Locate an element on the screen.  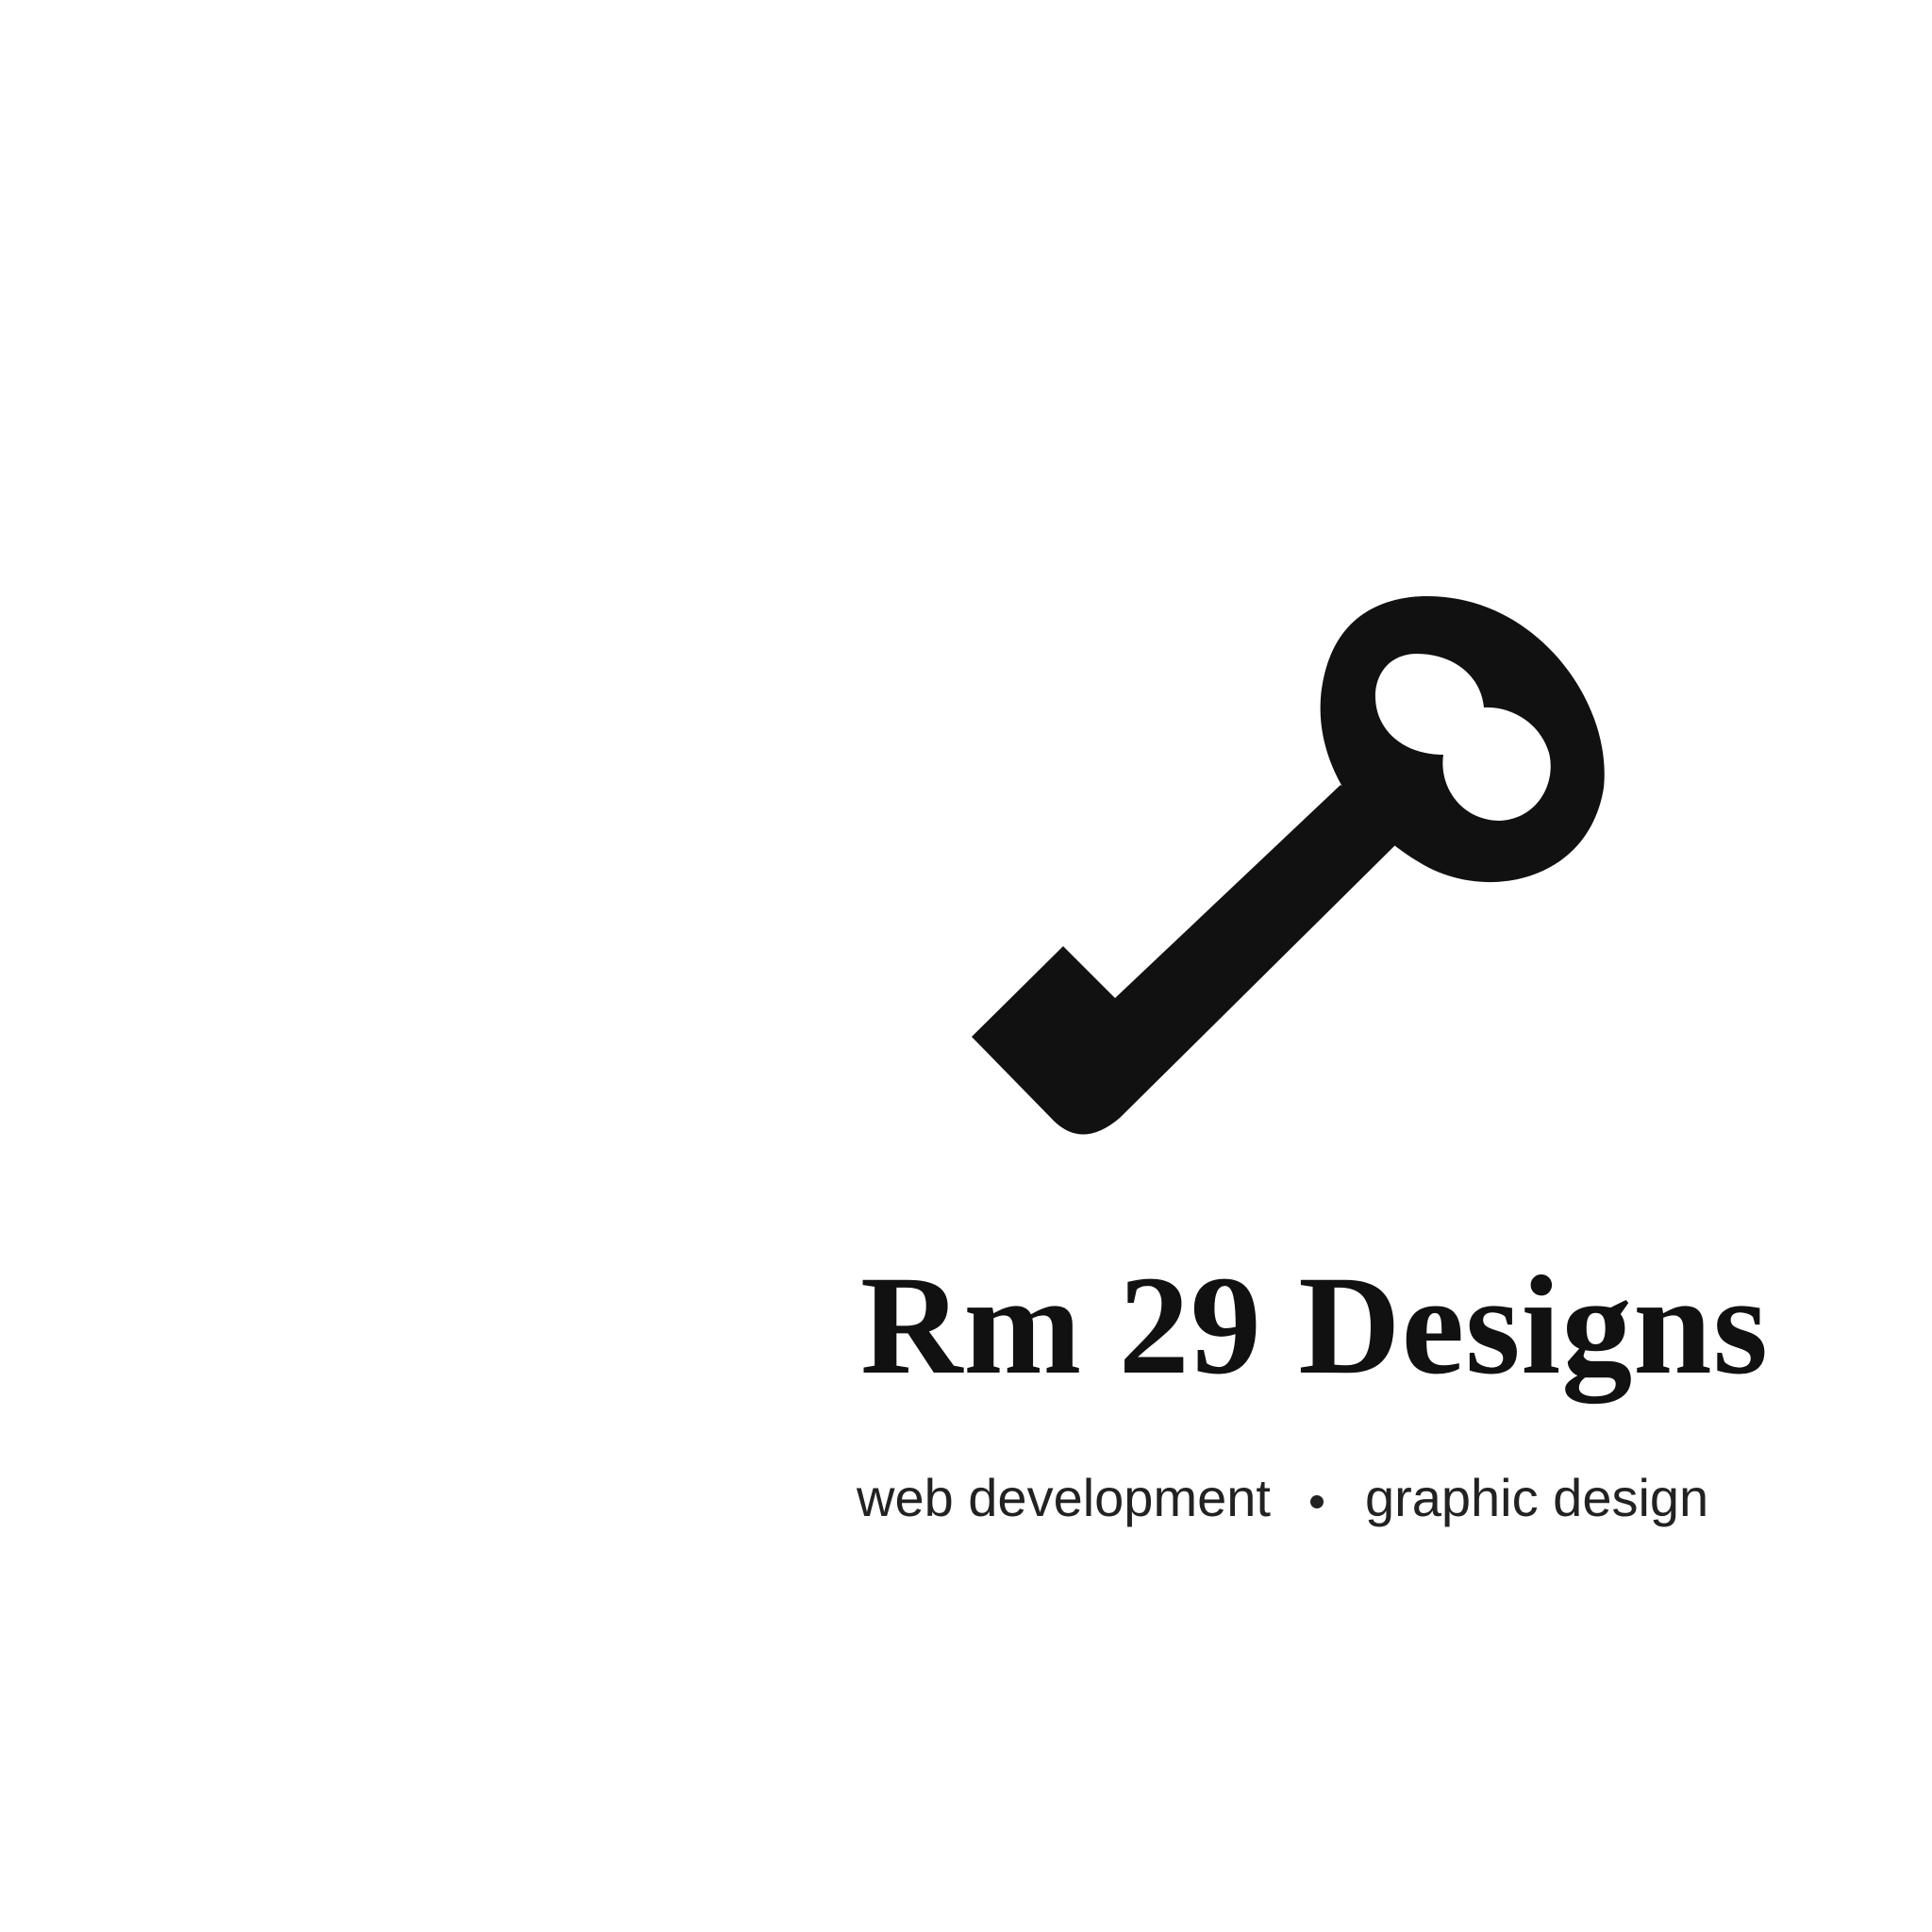
bullet-separator is located at coordinates (1317, 1501).